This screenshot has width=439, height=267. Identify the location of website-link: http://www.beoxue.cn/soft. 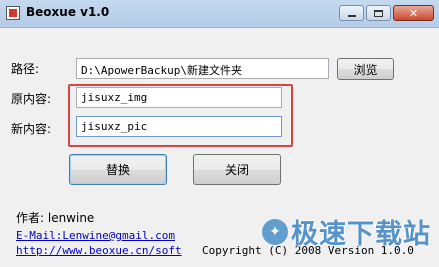
(99, 250).